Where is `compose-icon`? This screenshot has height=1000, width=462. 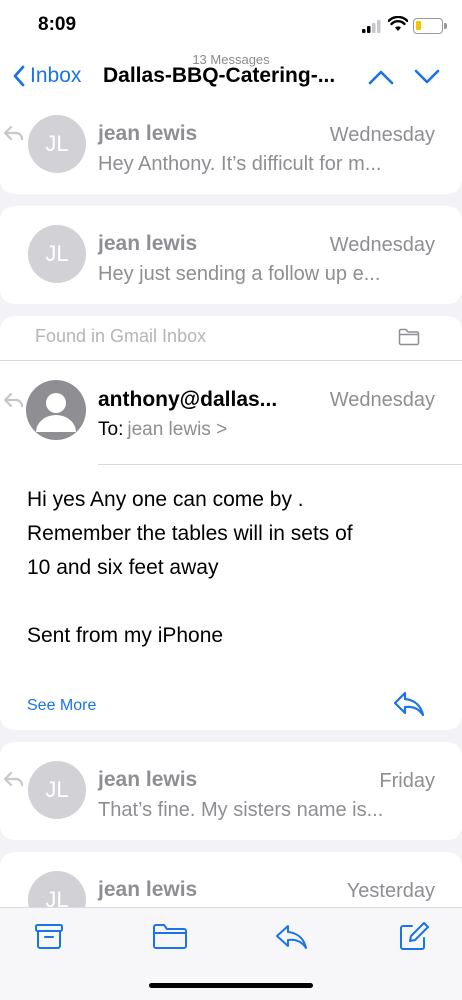
compose-icon is located at coordinates (414, 937).